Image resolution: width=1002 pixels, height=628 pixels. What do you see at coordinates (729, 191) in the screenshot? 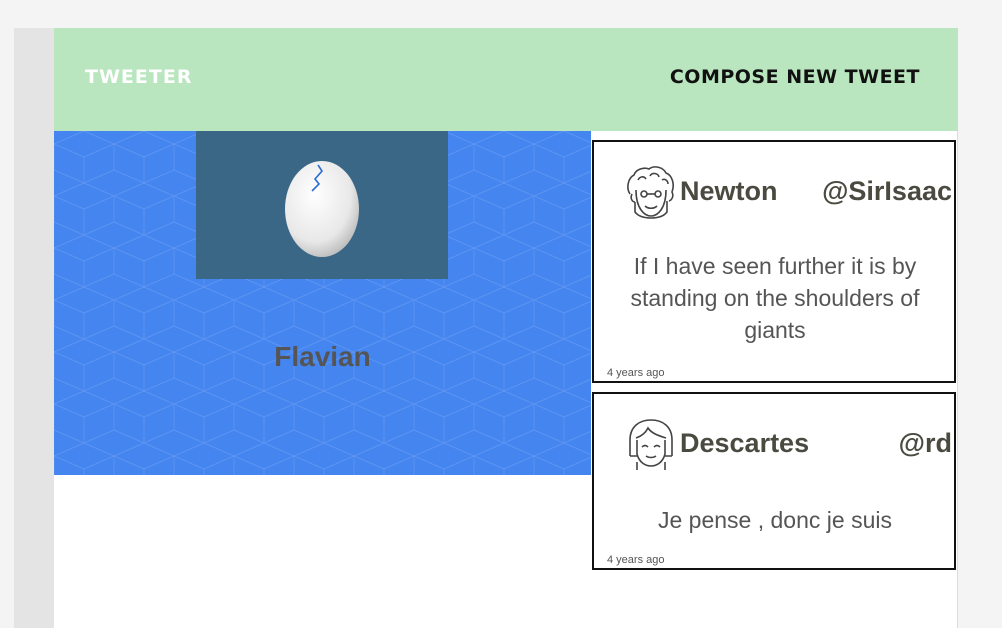
I see `tweet-author: Newton` at bounding box center [729, 191].